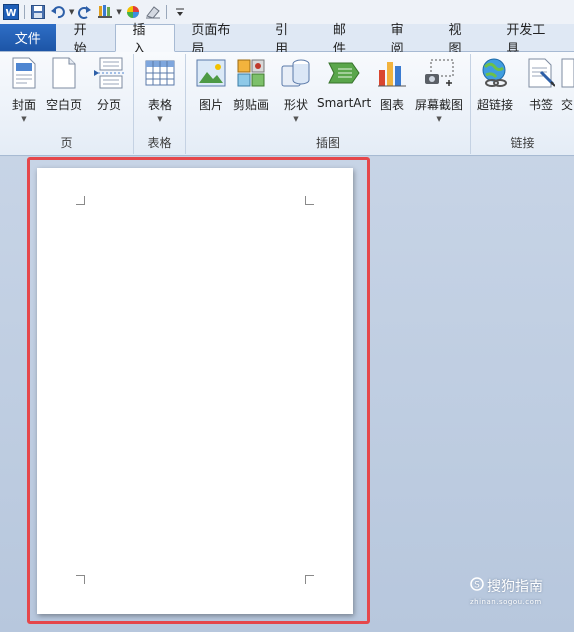 This screenshot has width=574, height=632. I want to click on bookmark-button: 书签, so click(541, 84).